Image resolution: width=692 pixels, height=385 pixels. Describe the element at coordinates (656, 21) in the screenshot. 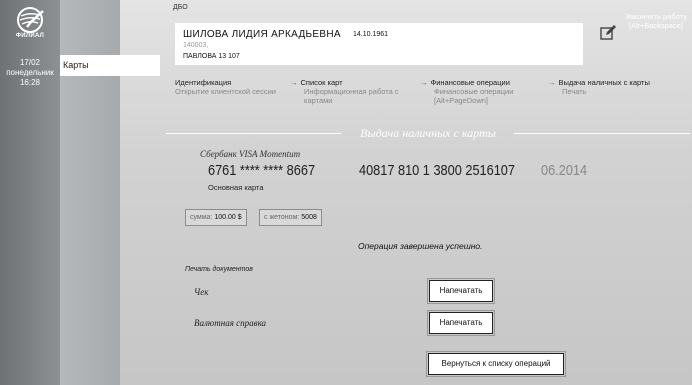

I see `finish-session-button: Закончить работу [Alt+Backspace]` at that location.